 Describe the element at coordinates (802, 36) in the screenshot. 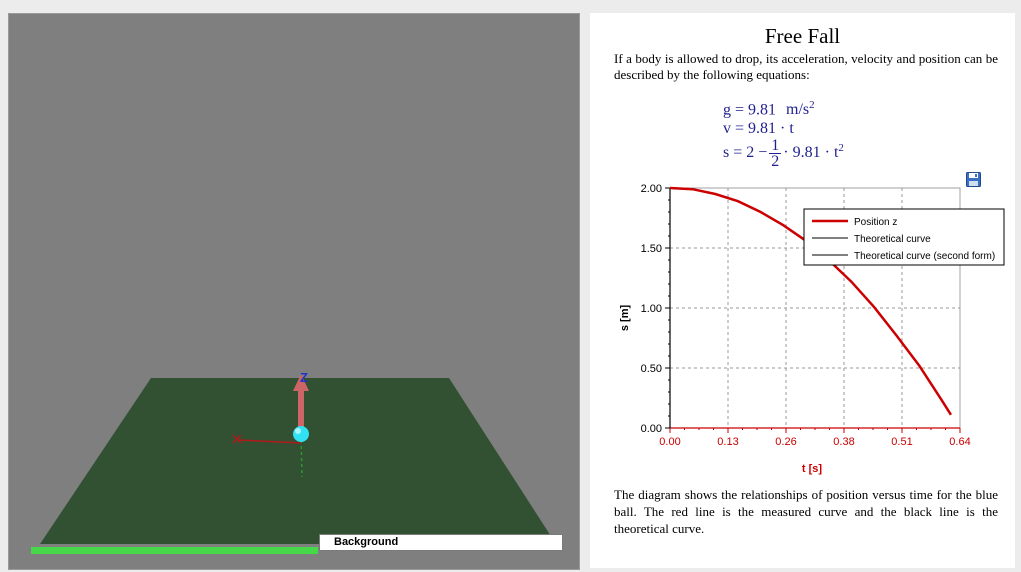

I see `page-title: Free Fall` at that location.